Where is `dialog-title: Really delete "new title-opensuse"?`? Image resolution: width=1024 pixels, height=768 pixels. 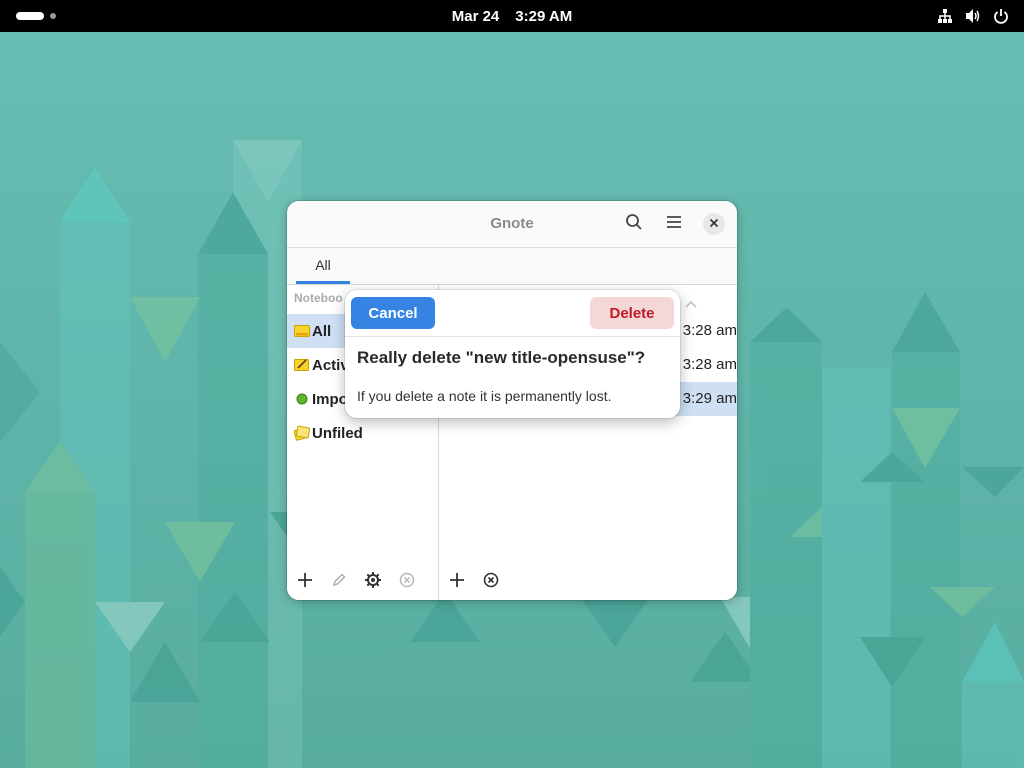
dialog-title: Really delete "new title-opensuse"? is located at coordinates (501, 357).